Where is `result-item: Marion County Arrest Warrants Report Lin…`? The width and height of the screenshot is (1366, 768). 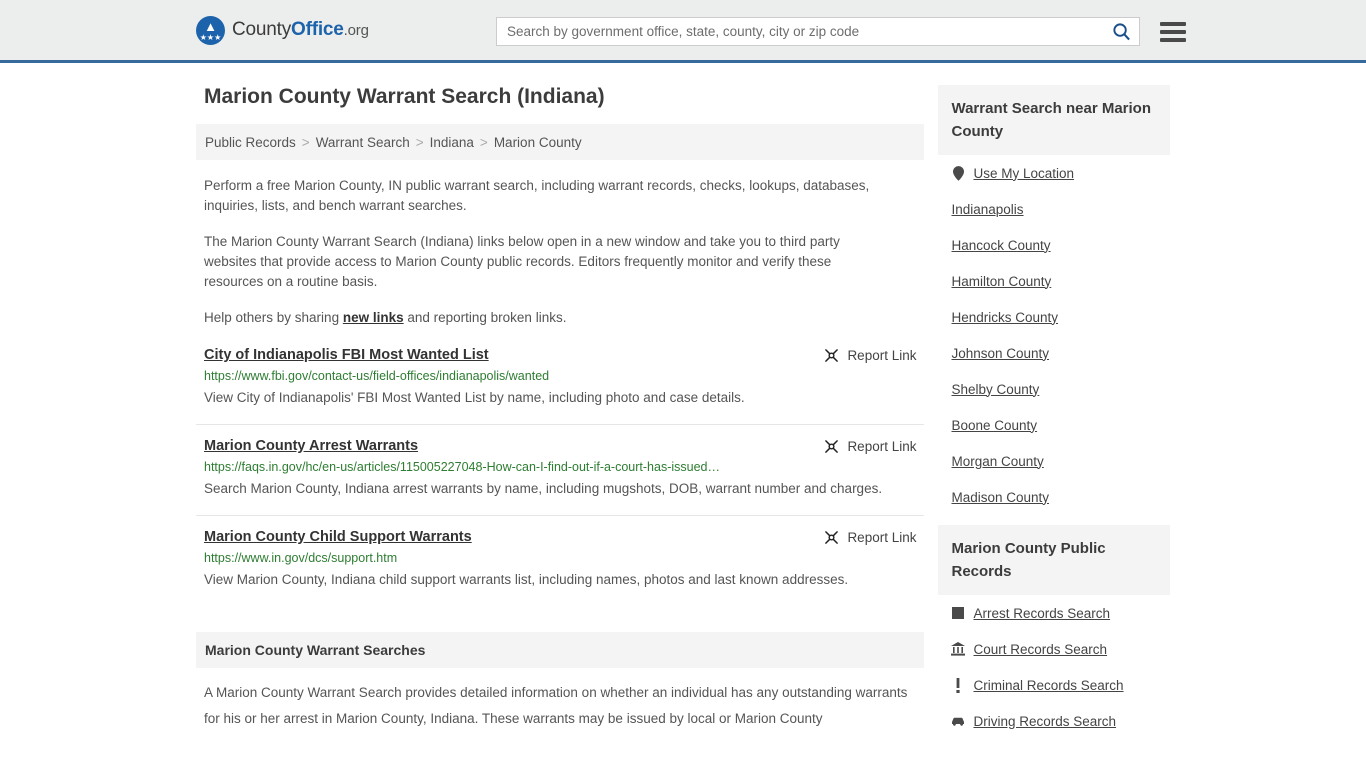 result-item: Marion County Arrest Warrants Report Lin… is located at coordinates (560, 477).